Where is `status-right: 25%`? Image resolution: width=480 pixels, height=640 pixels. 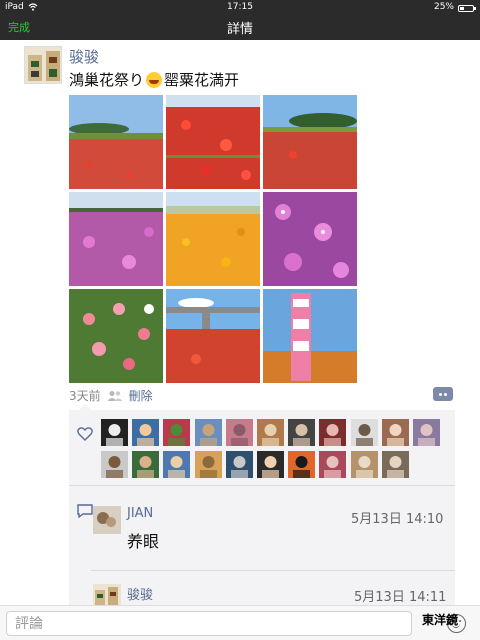
status-right: 25% is located at coordinates (454, 7).